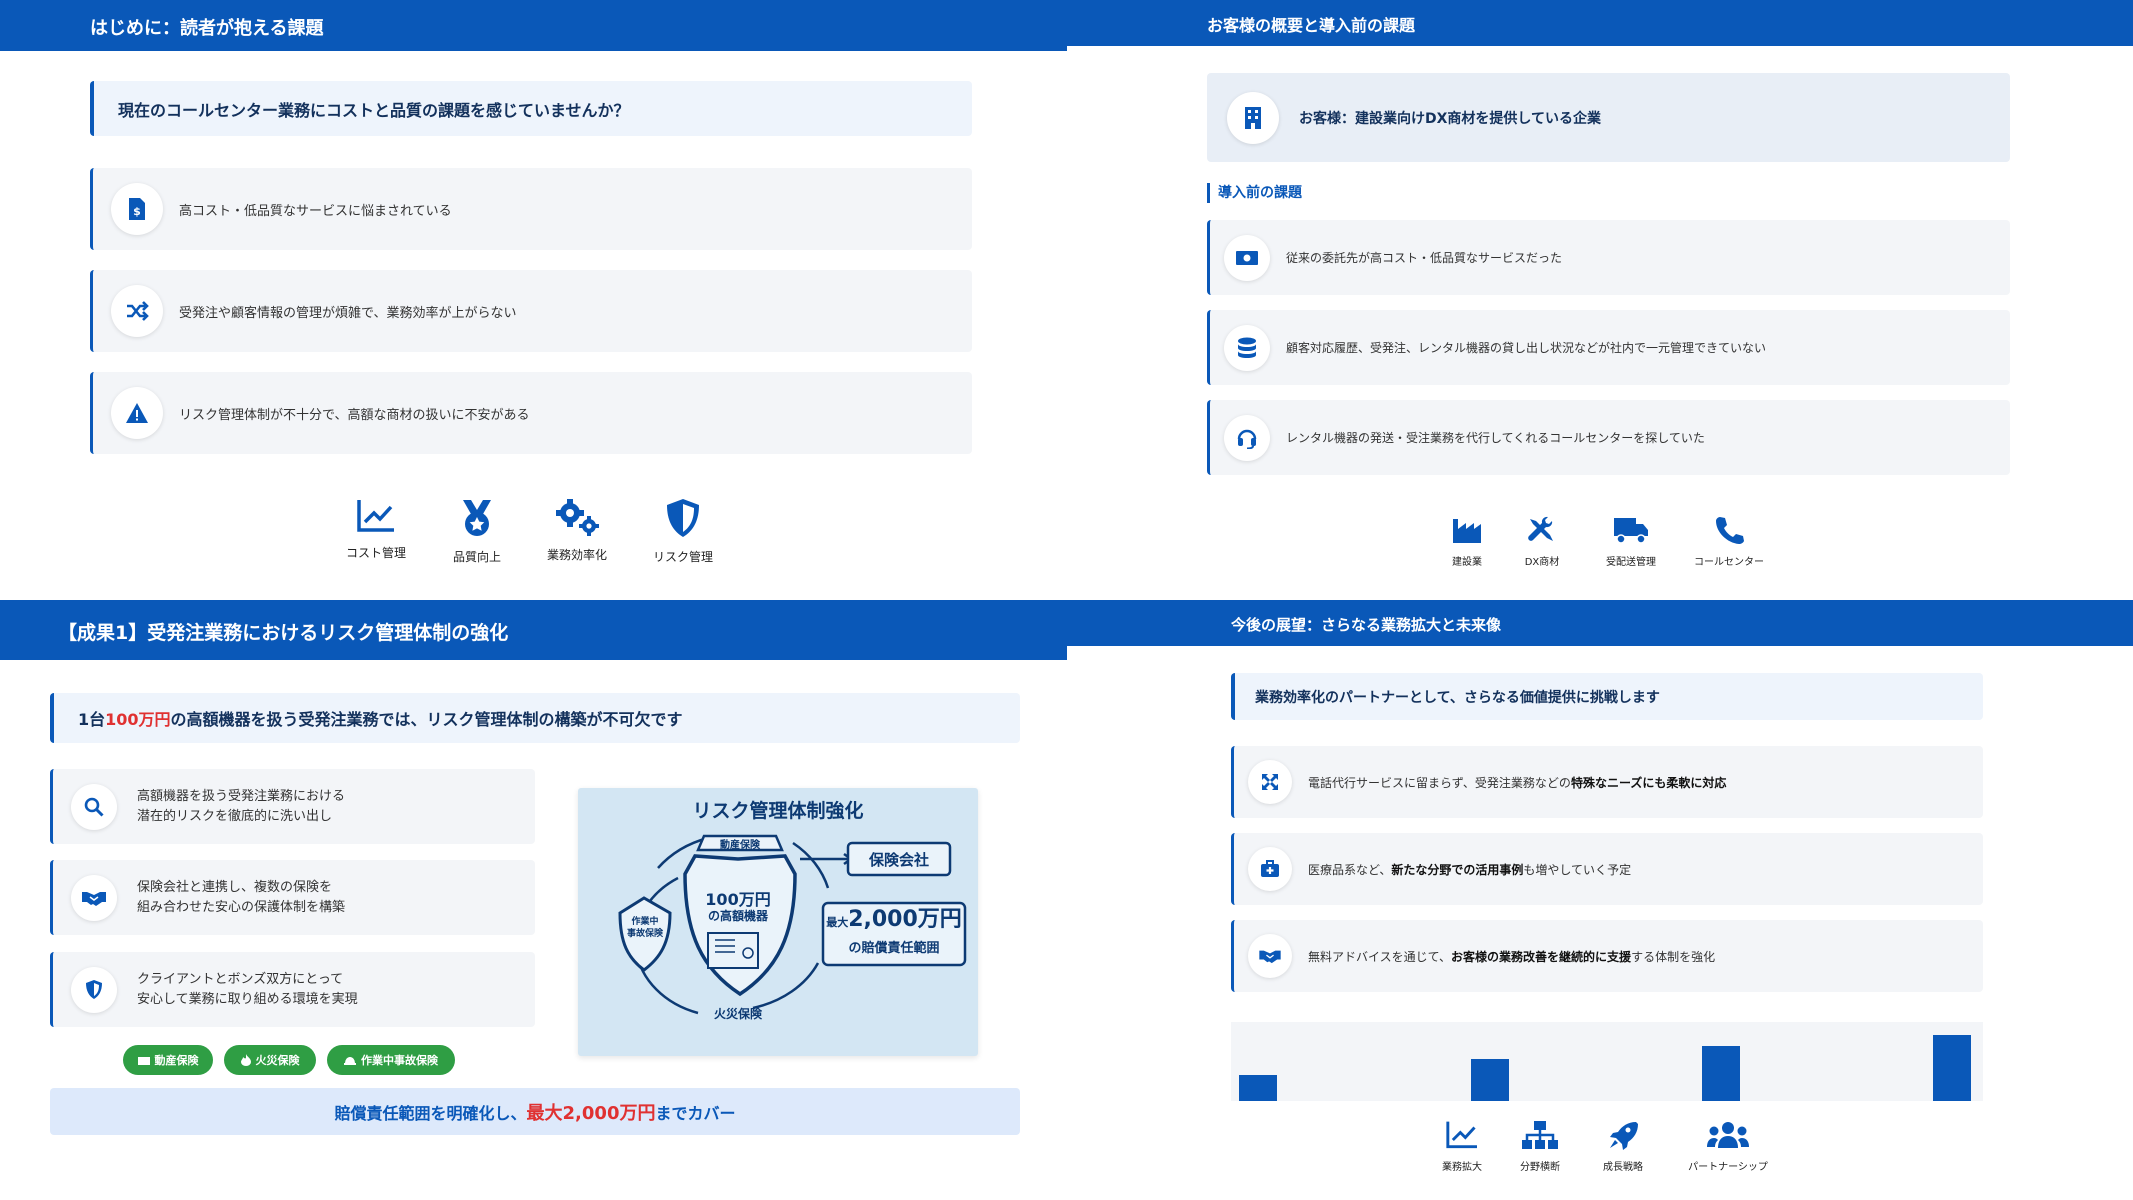  Describe the element at coordinates (1541, 956) in the screenshot. I see `card-text-bold: お客様の業務改善を継続的に支援` at that location.